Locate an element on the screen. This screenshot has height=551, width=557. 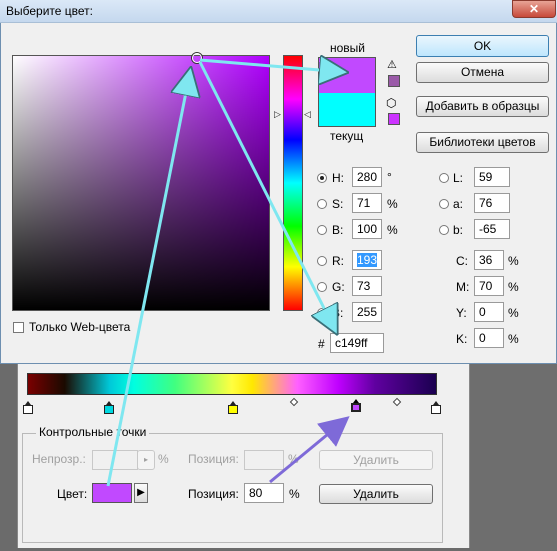
arrow-from-stop-swatch is located at coordinates (148, 279).